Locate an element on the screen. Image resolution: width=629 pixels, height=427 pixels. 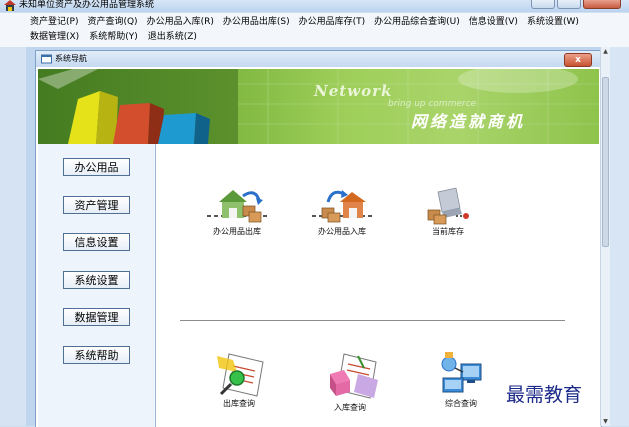
sidebar-item-asset-management: 资产管理 is located at coordinates (96, 205).